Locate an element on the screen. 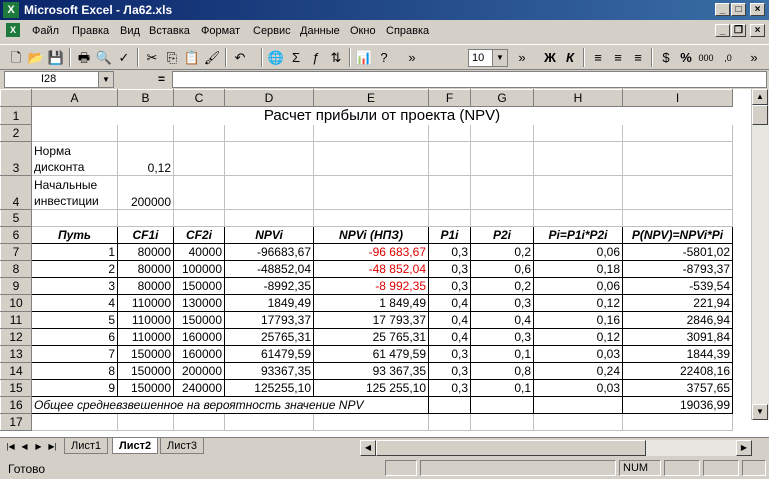 This screenshot has height=479, width=769. scroll-down-icon: ▼ is located at coordinates (760, 412).